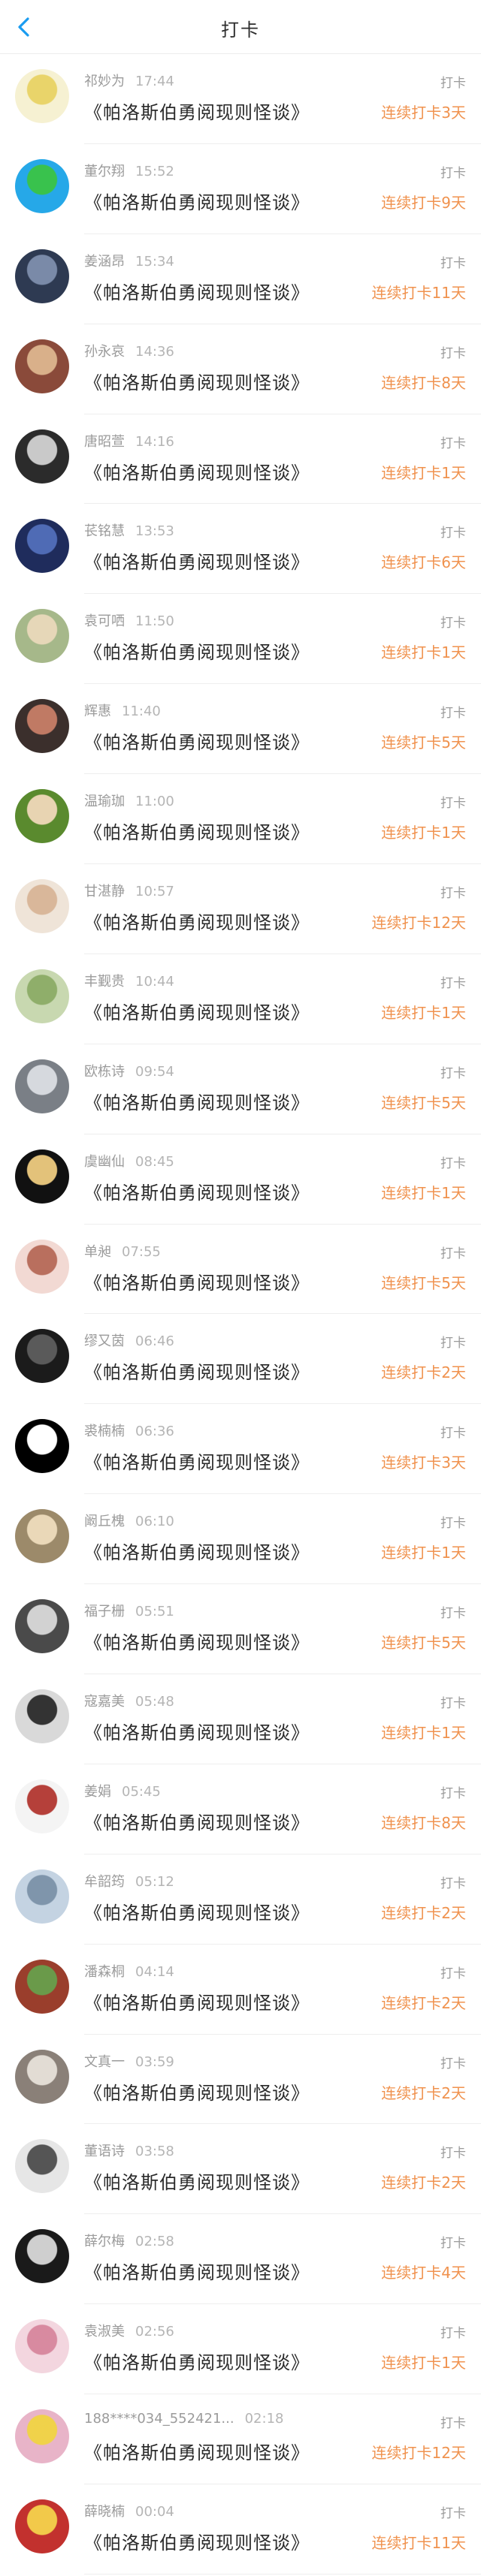  What do you see at coordinates (240, 1449) in the screenshot?
I see `list-item: 裘楠楠 06:36 《帕洛斯伯勇阅现则怪谈》 打卡 连续打卡3天` at bounding box center [240, 1449].